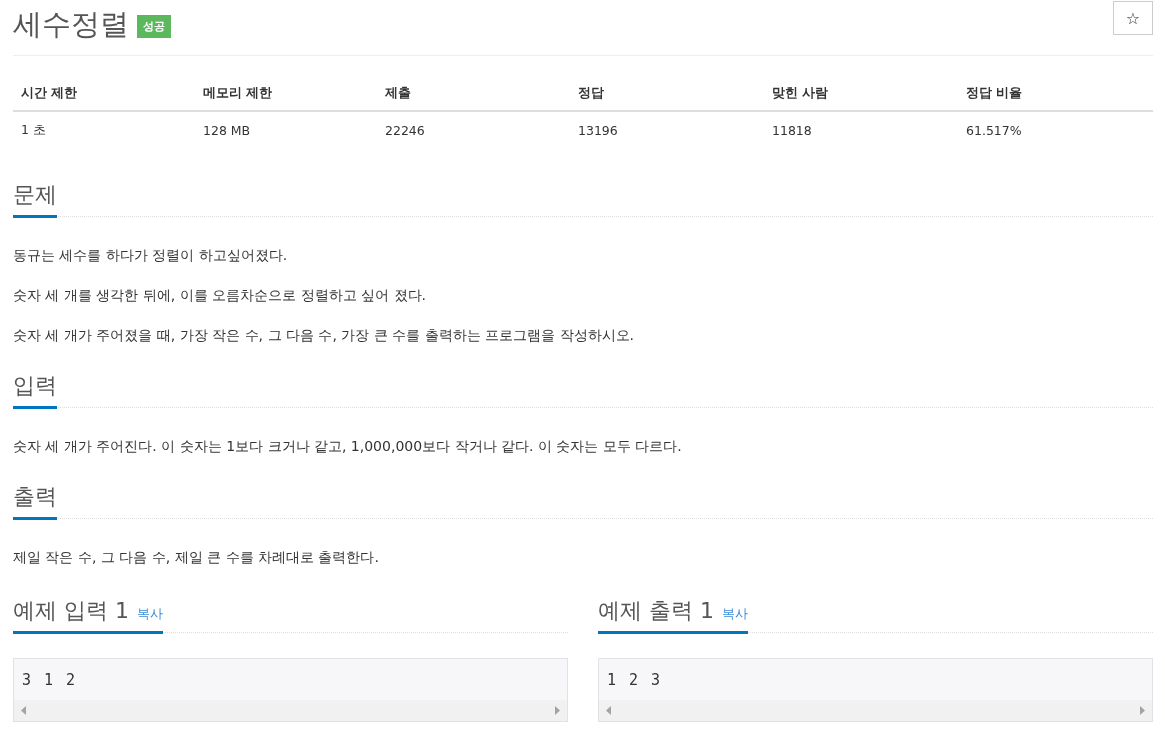  I want to click on table-header-cell: 정답, so click(667, 94).